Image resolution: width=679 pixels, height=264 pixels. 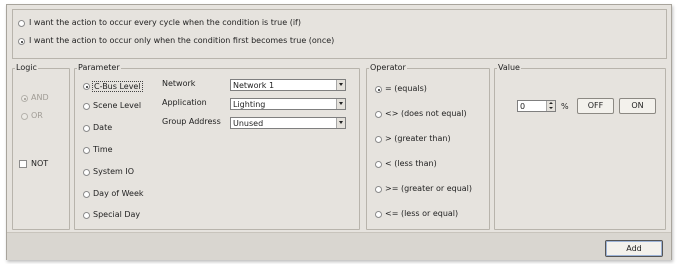 I want to click on group-address-label: Group Address, so click(x=191, y=121).